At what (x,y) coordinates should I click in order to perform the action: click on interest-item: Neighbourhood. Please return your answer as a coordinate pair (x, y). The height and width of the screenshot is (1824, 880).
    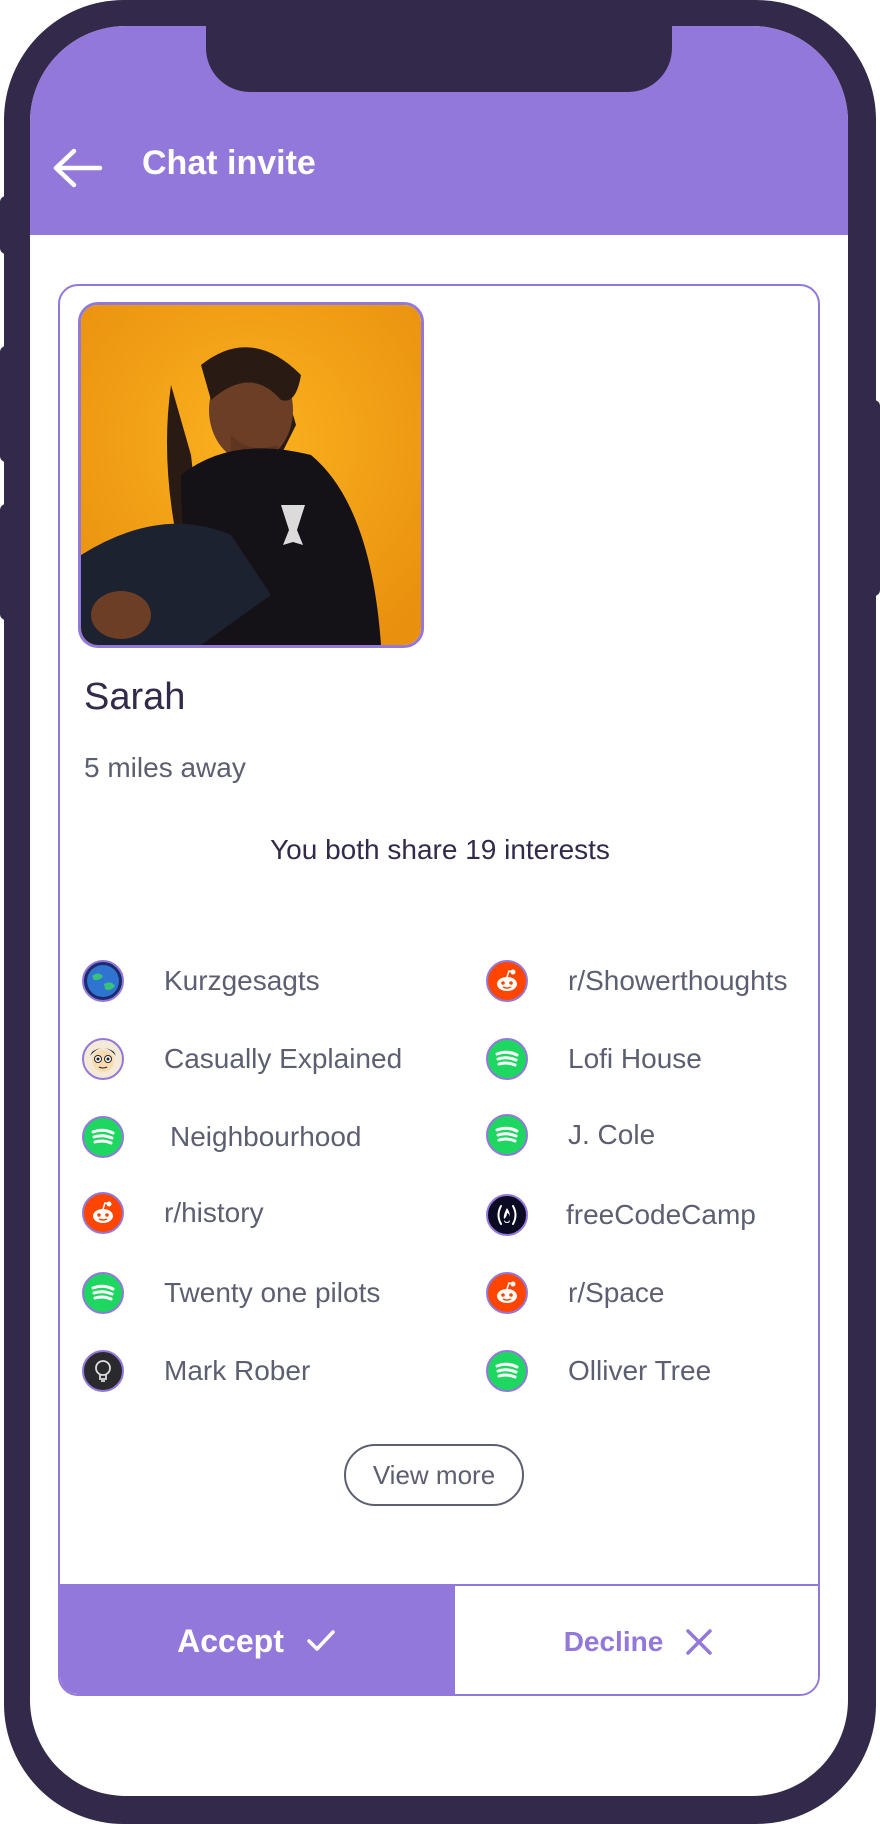
    Looking at the image, I should click on (222, 1137).